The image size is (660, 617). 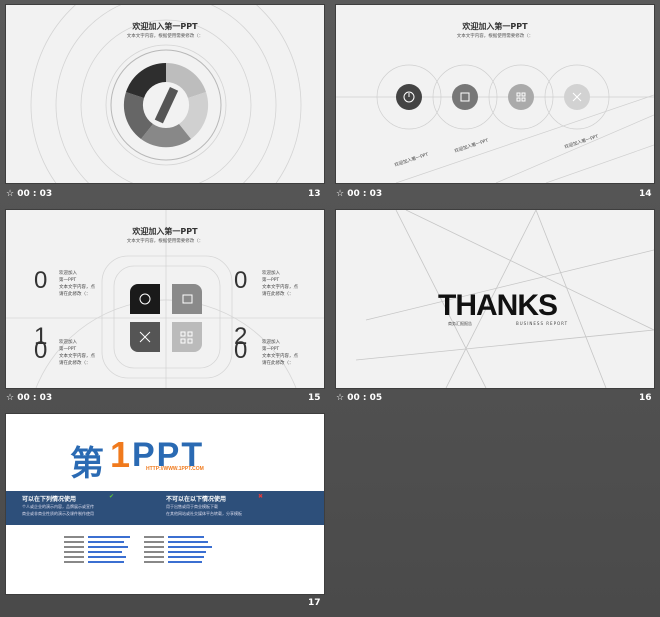 What do you see at coordinates (165, 94) in the screenshot?
I see `slide-13: 欢迎加入第一PPT 文本文字内容，根据使用需要修改（：` at bounding box center [165, 94].